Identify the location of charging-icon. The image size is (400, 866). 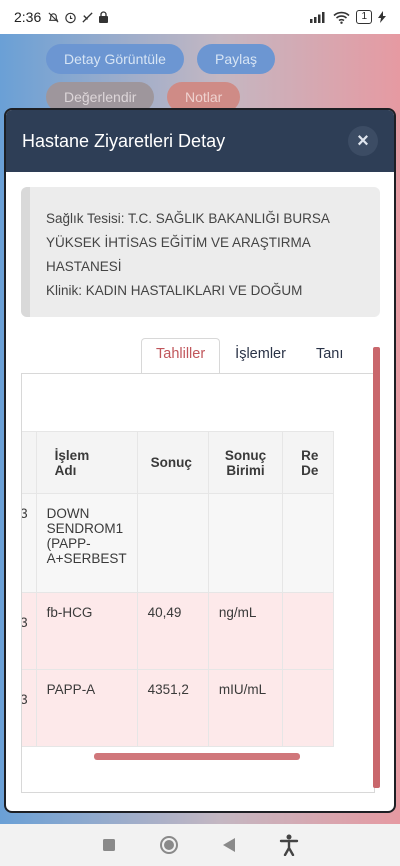
(382, 17).